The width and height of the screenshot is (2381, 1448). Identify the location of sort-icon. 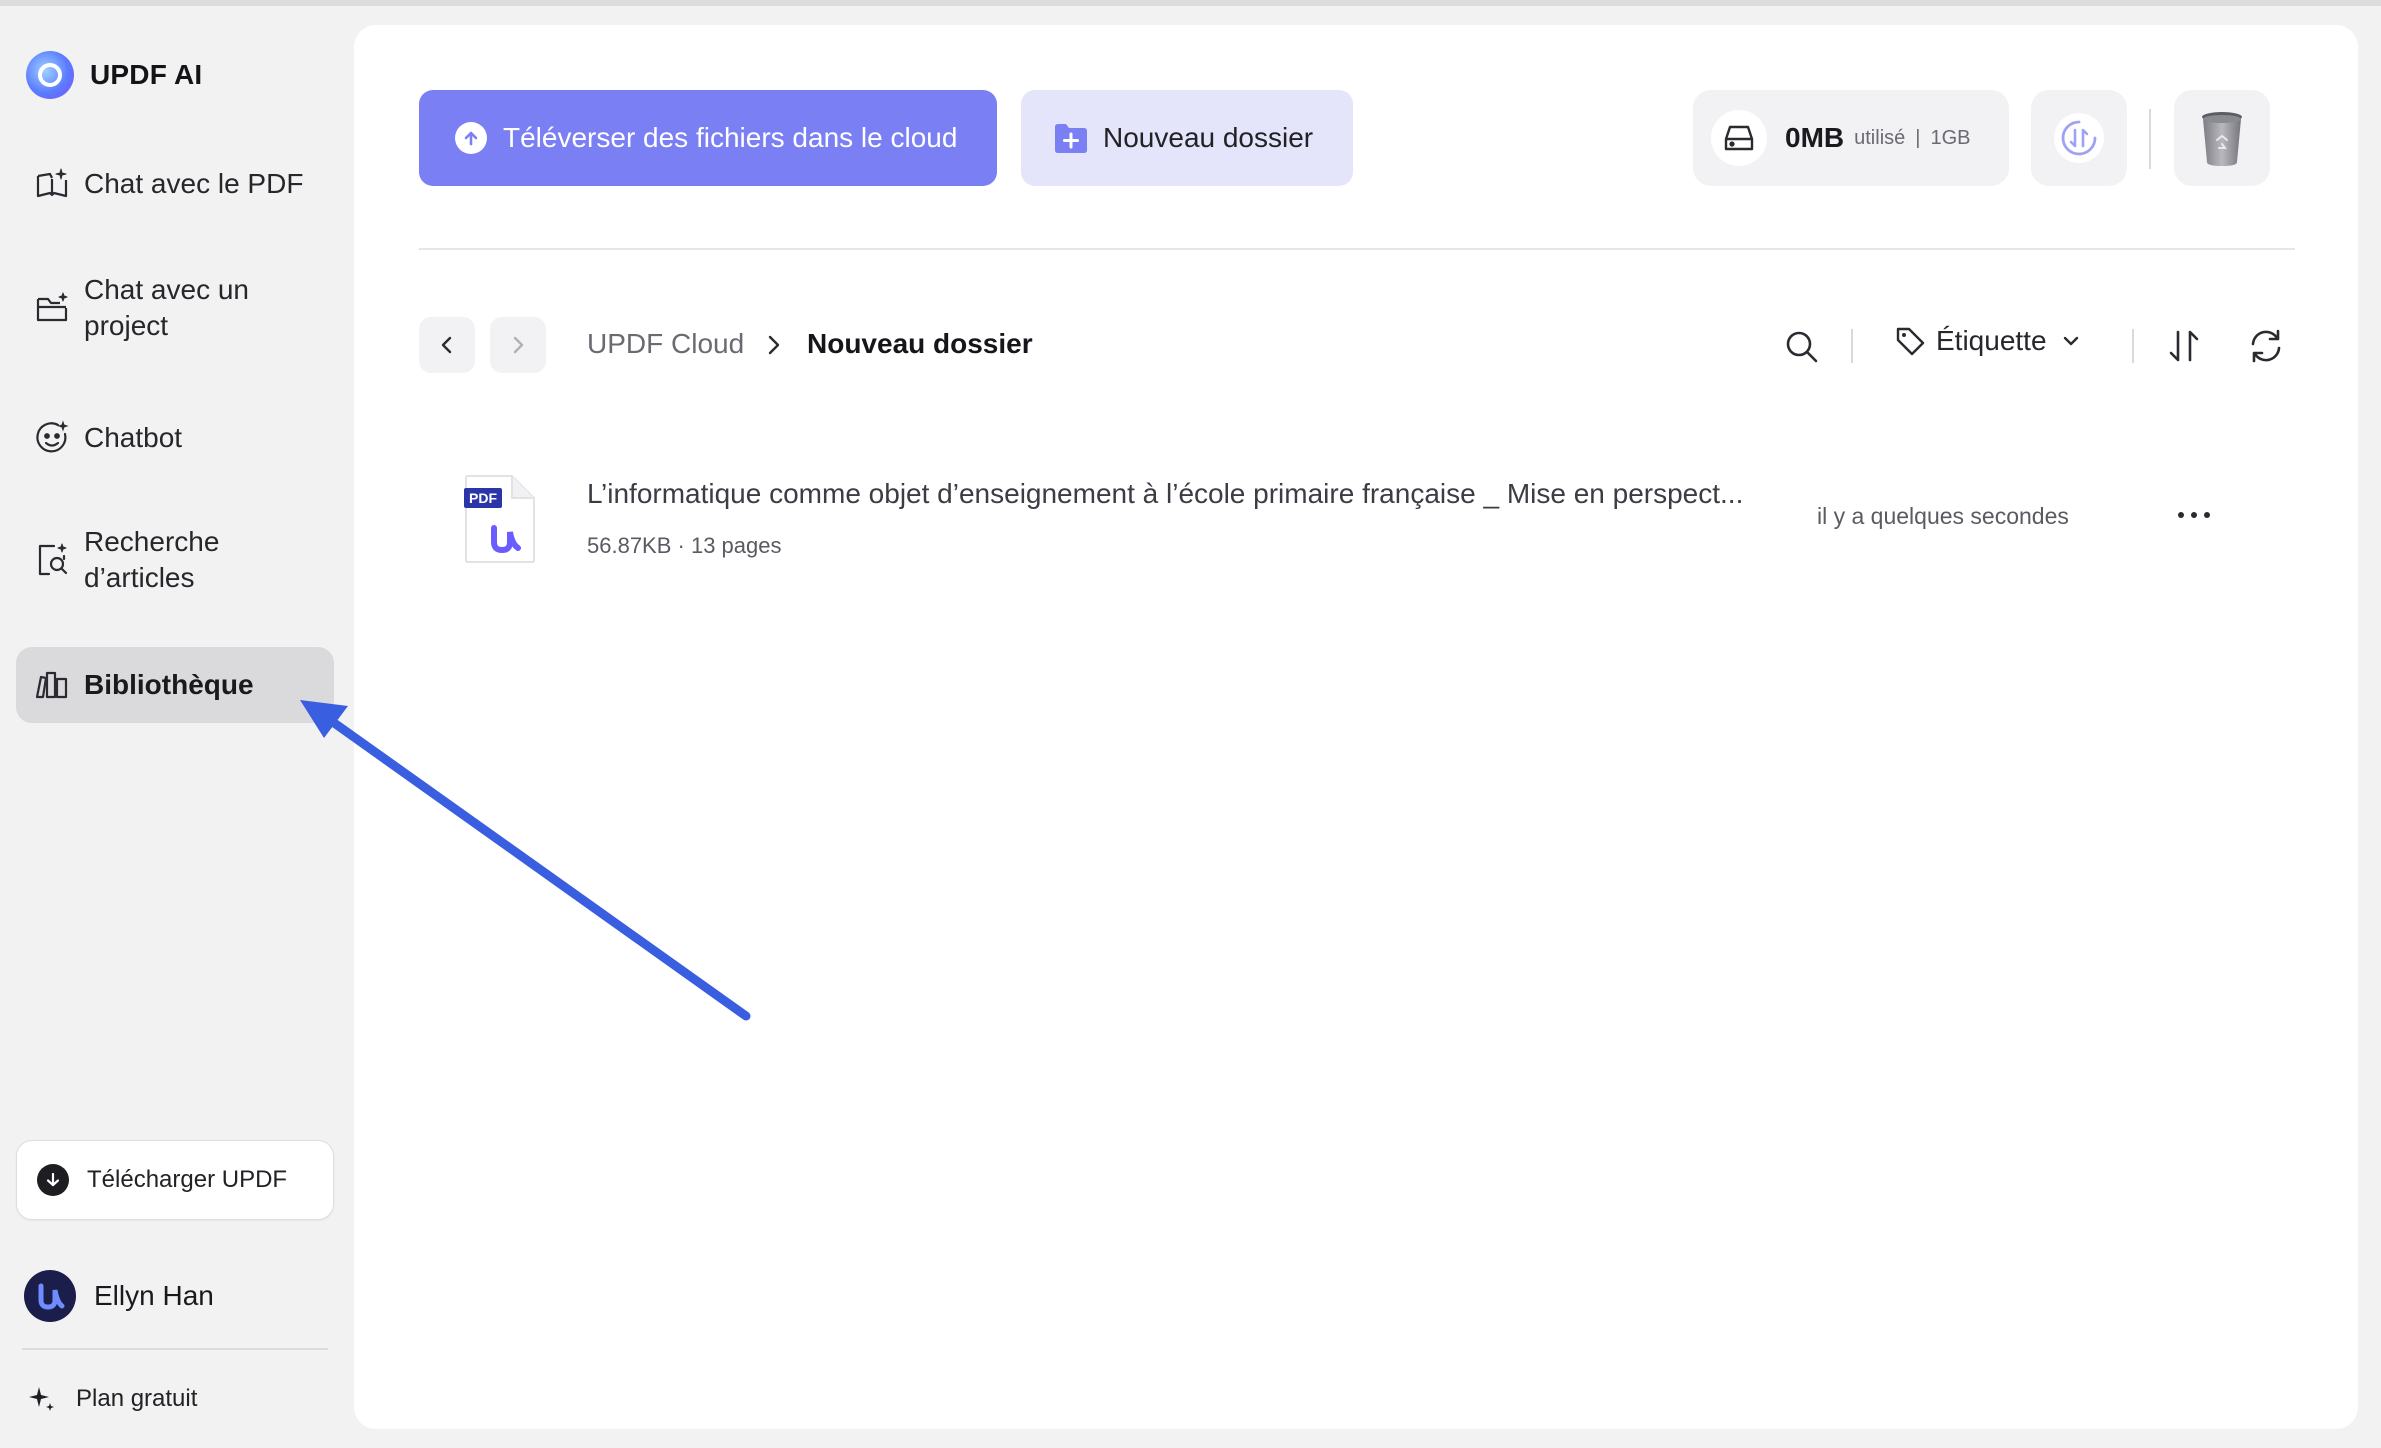
(2184, 346).